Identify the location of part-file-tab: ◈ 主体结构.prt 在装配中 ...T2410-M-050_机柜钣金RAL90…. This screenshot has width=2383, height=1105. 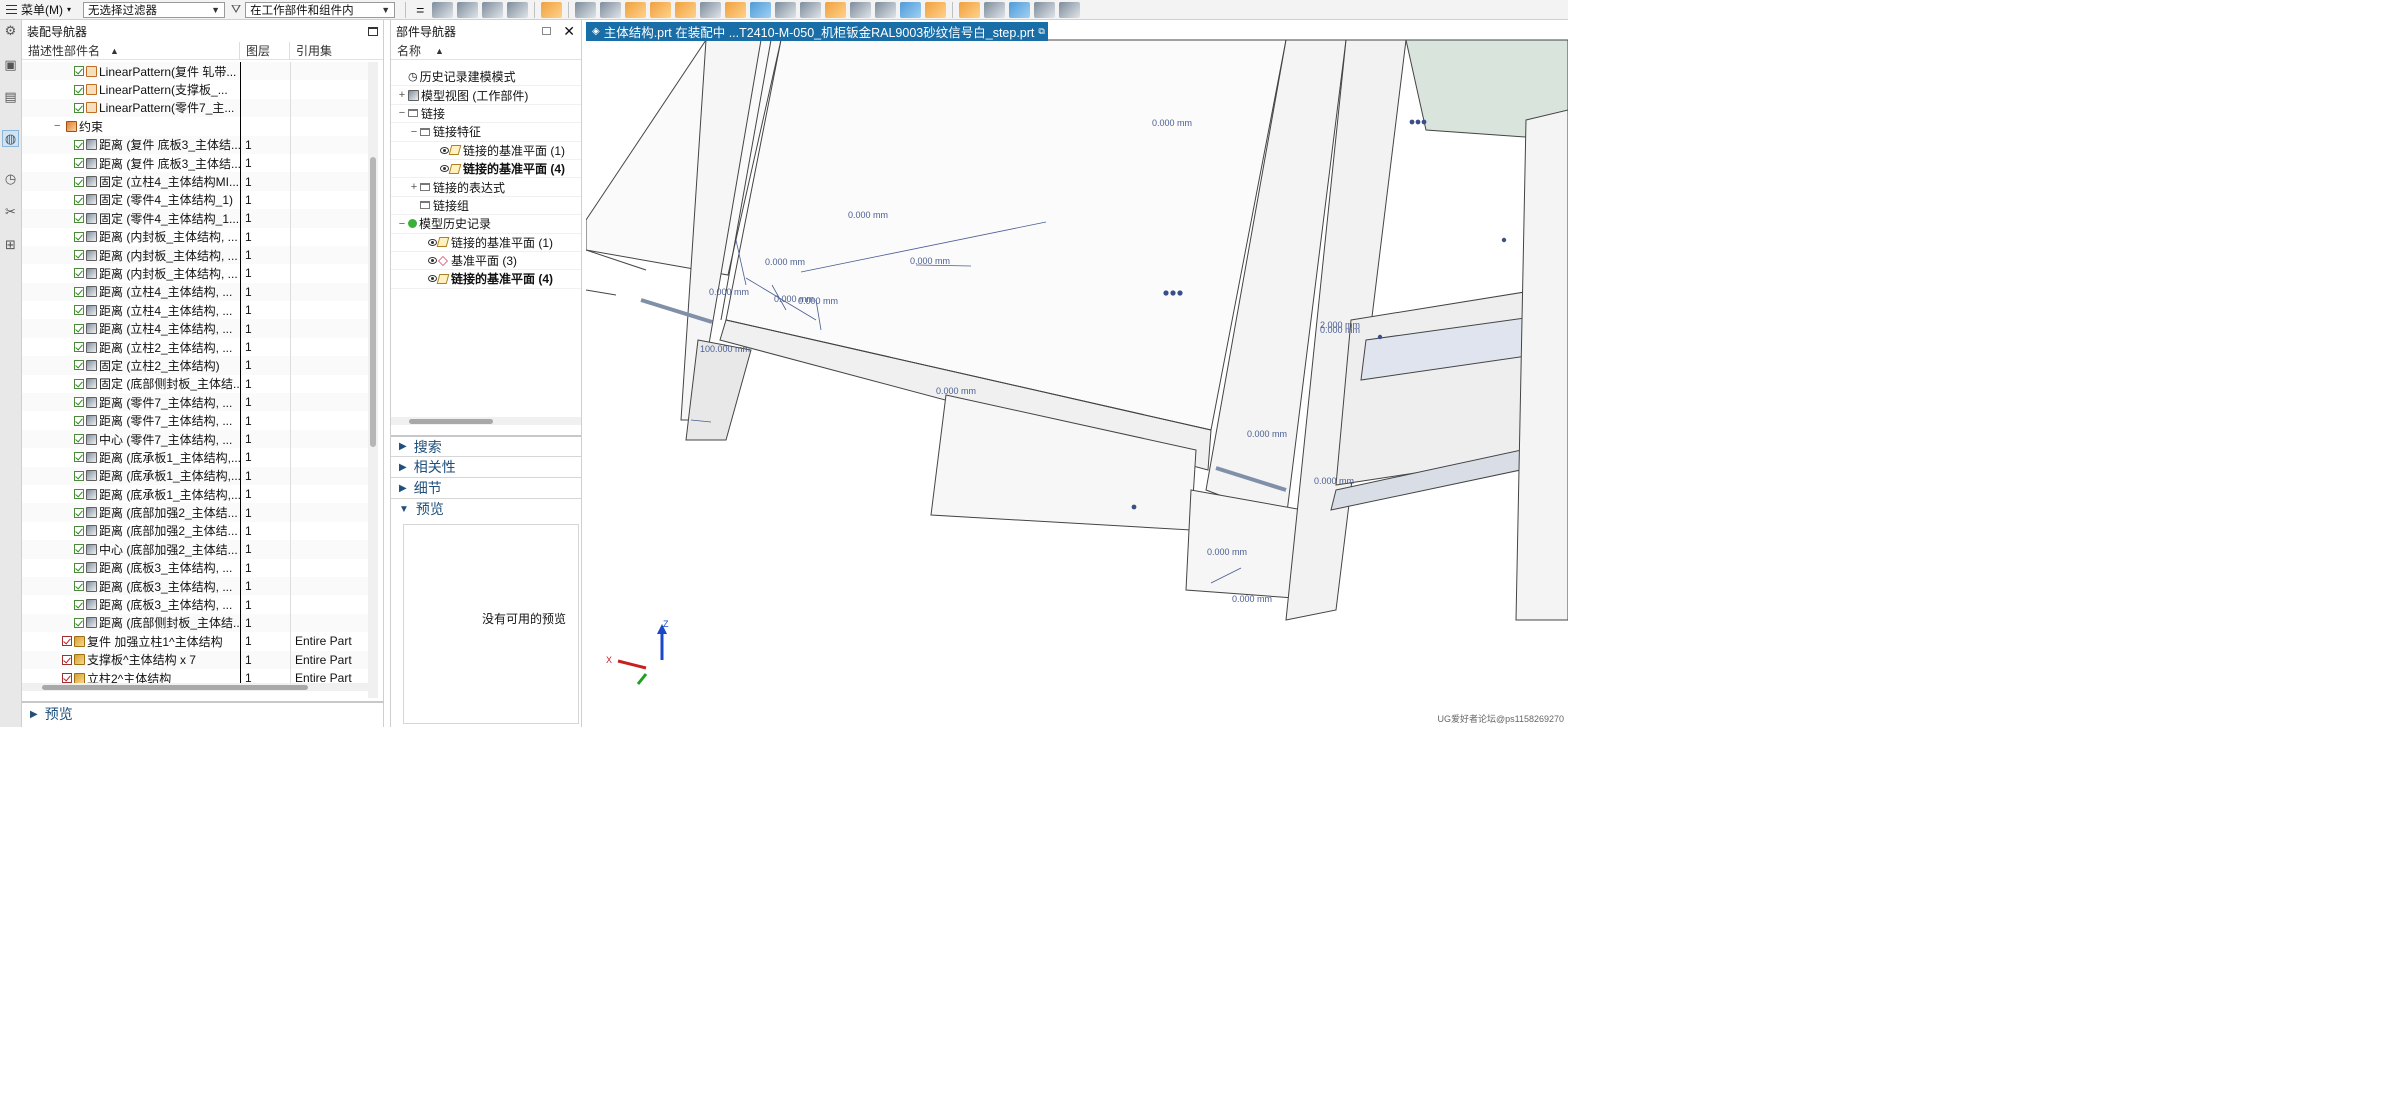
(822, 31).